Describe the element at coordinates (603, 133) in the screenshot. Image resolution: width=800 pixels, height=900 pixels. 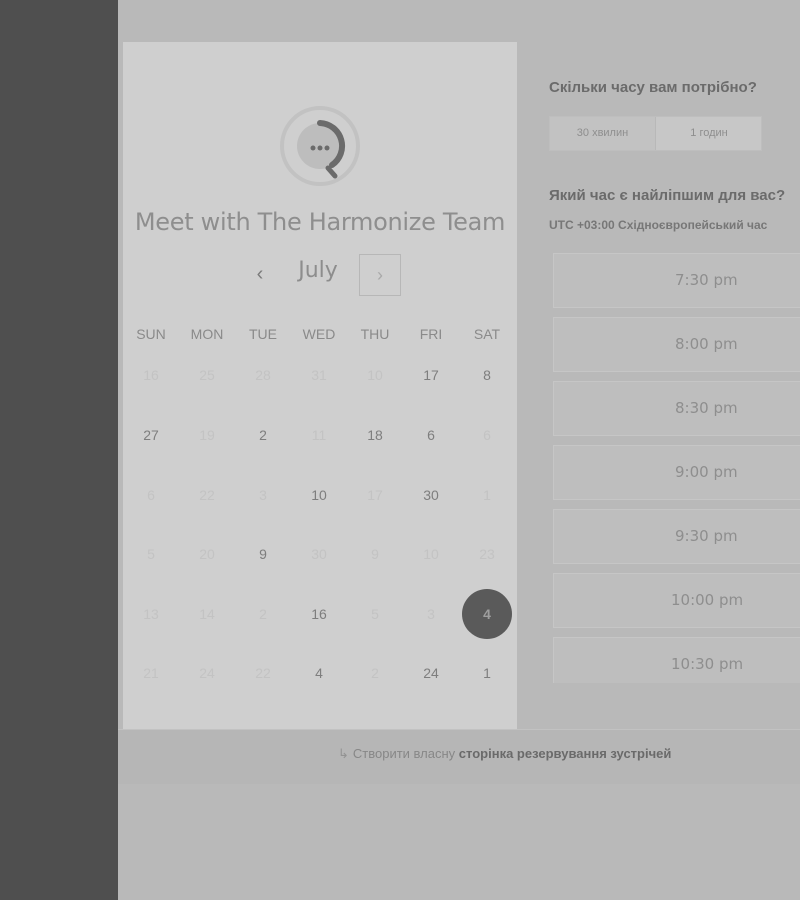
I see `duration-30min-button: 30 хвилин` at that location.